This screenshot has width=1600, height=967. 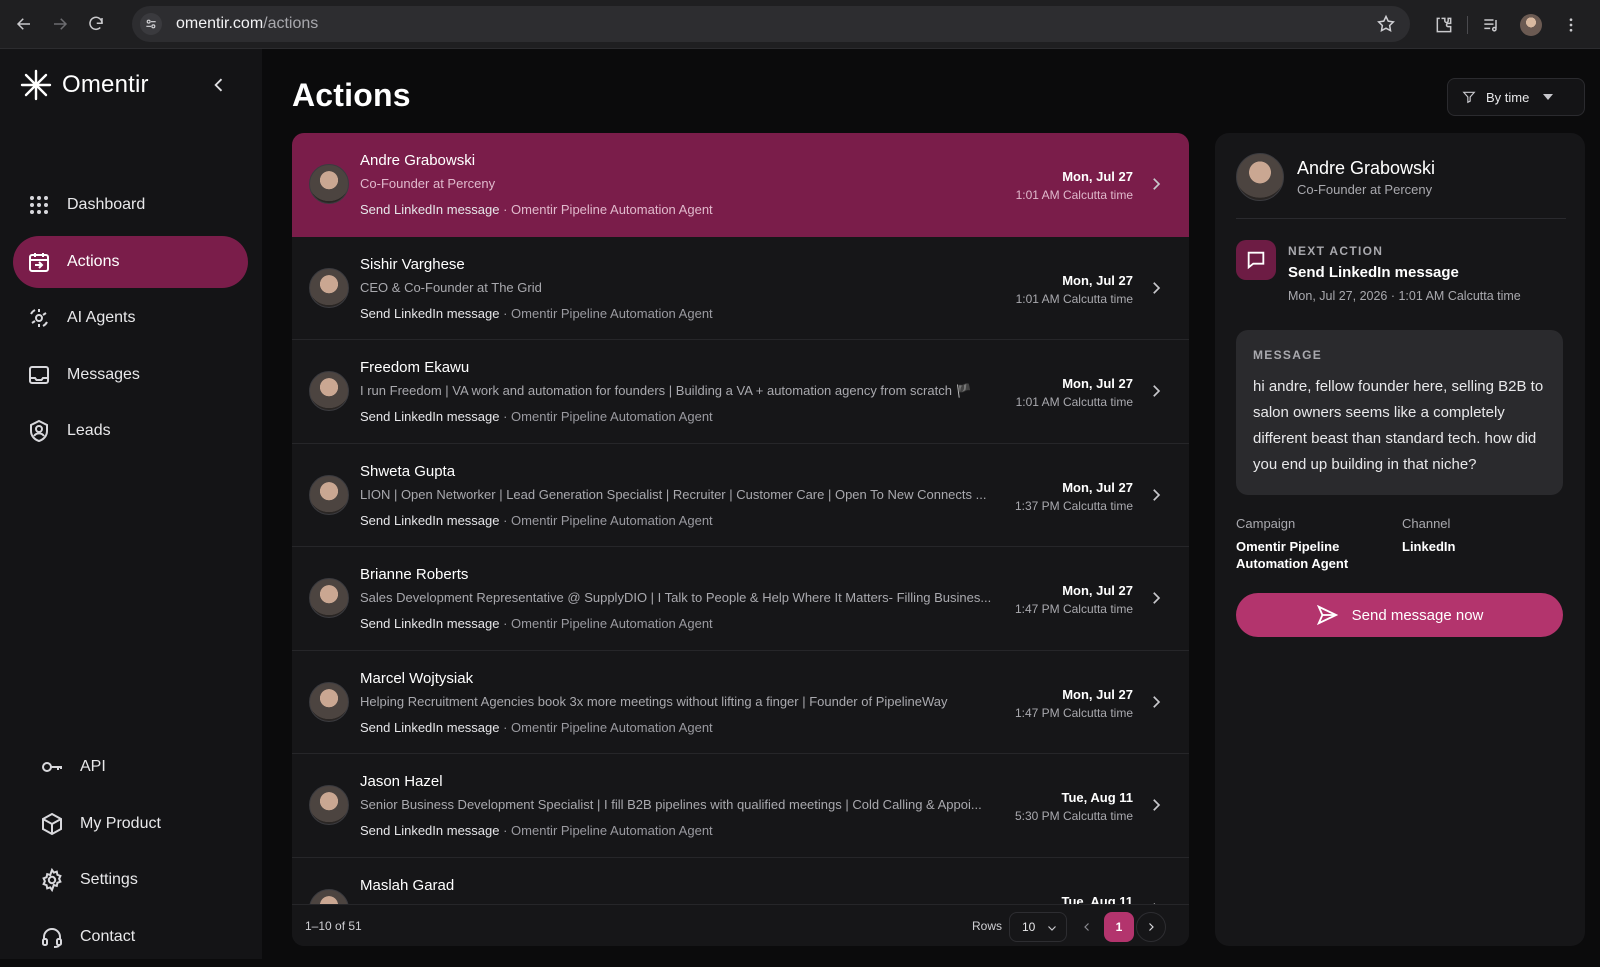 What do you see at coordinates (137, 937) in the screenshot?
I see `sidebar-item-contact: Contact` at bounding box center [137, 937].